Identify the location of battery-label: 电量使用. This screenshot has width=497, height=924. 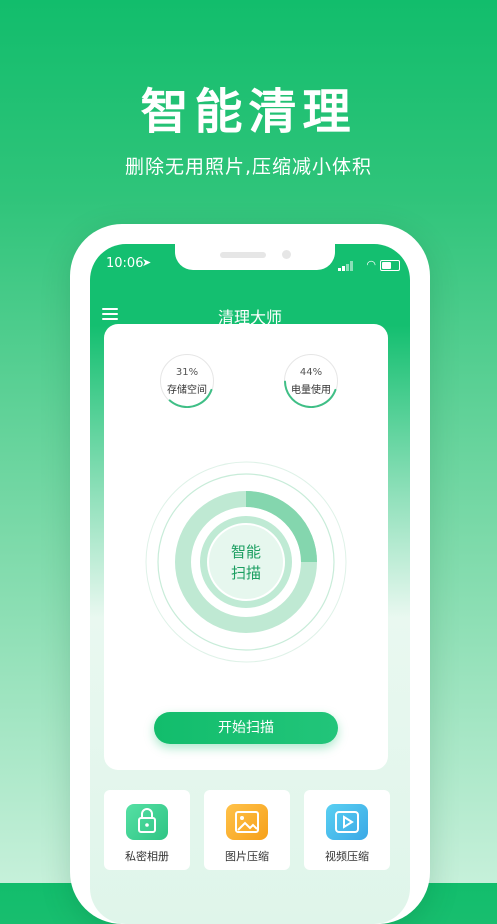
(311, 390).